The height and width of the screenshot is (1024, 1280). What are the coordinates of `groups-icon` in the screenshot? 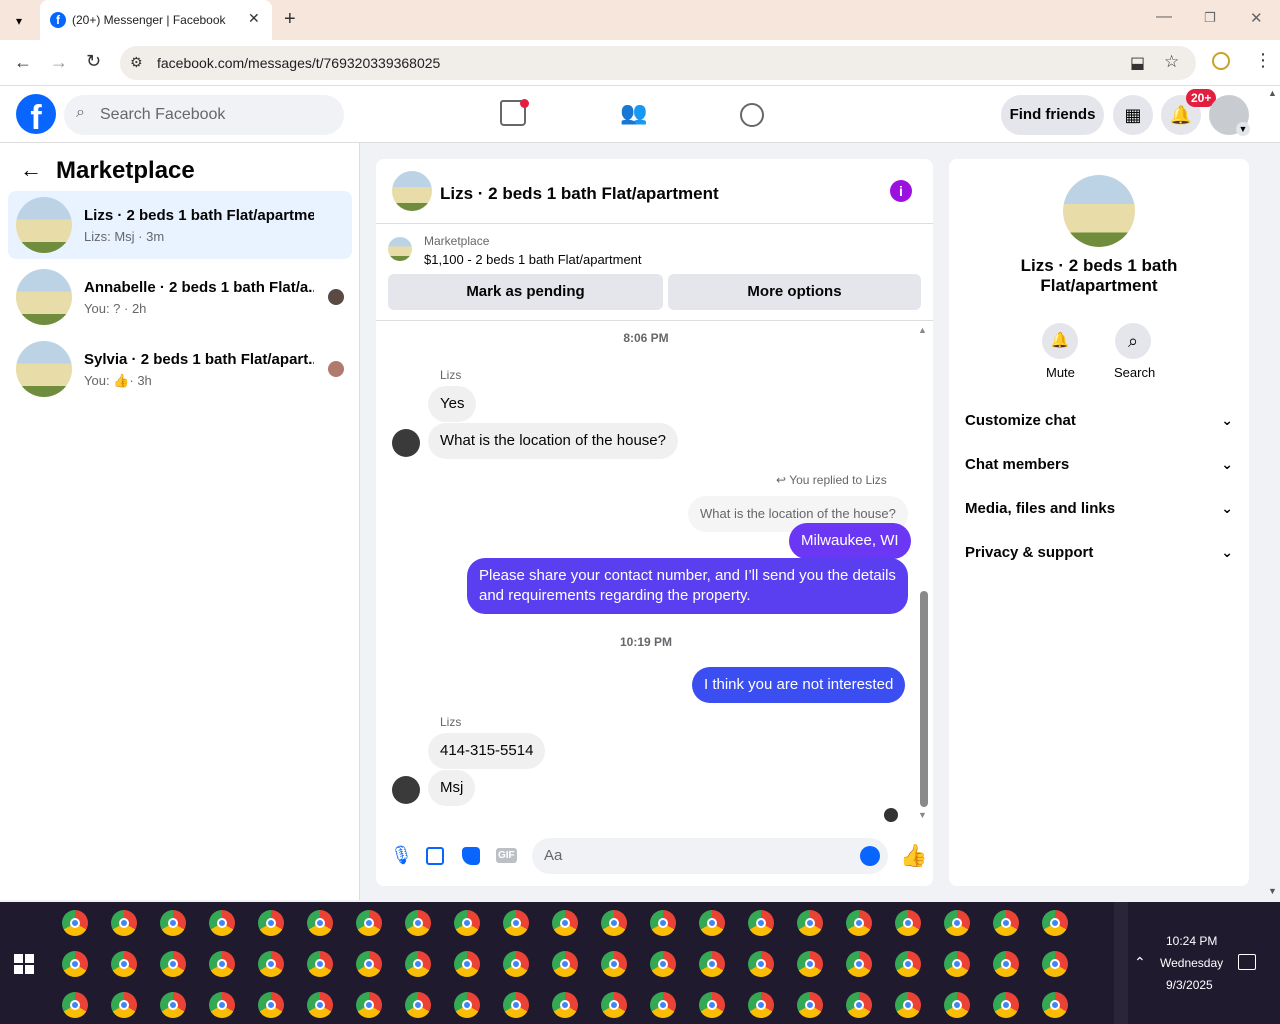 It's located at (752, 115).